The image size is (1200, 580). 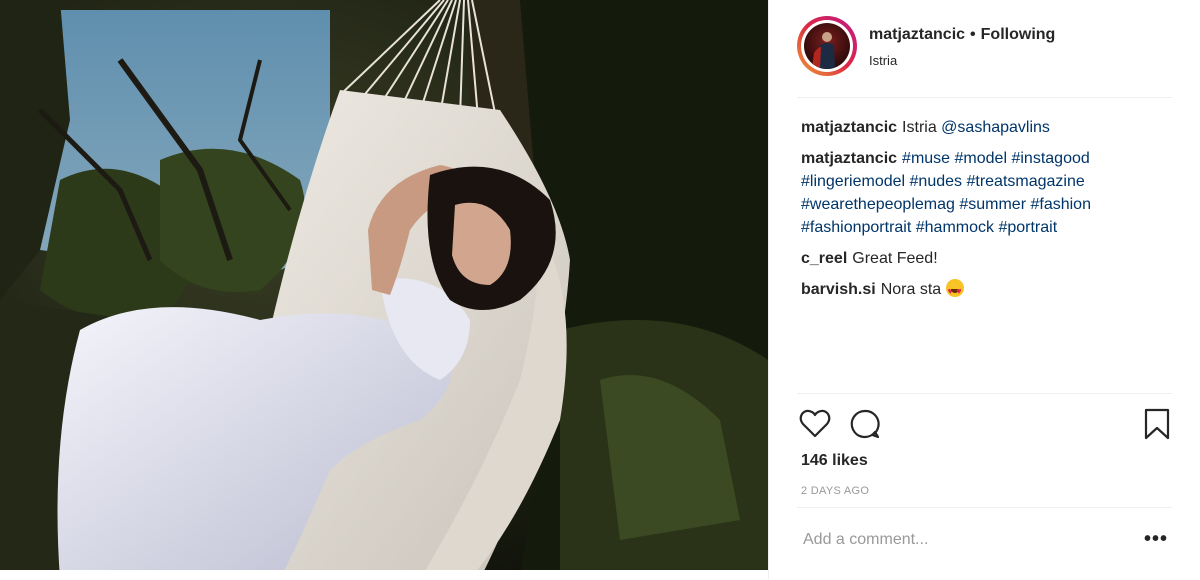 I want to click on bookmark-icon, so click(x=1157, y=426).